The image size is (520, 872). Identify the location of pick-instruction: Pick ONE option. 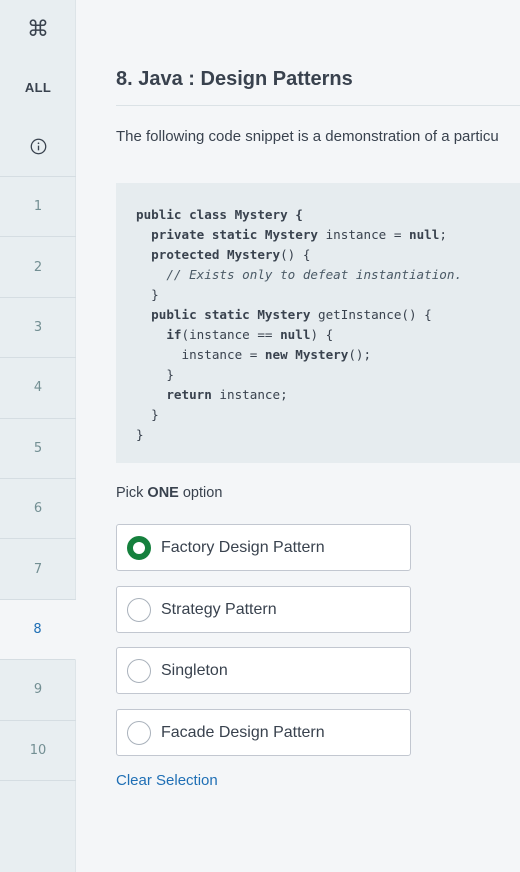
(169, 493).